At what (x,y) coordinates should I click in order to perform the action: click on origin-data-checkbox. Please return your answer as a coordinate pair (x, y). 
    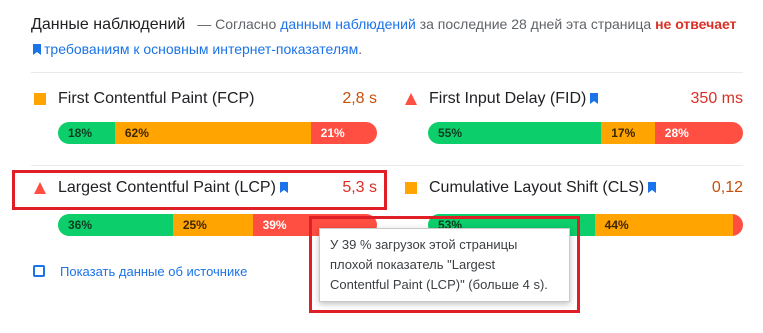
    Looking at the image, I should click on (39, 271).